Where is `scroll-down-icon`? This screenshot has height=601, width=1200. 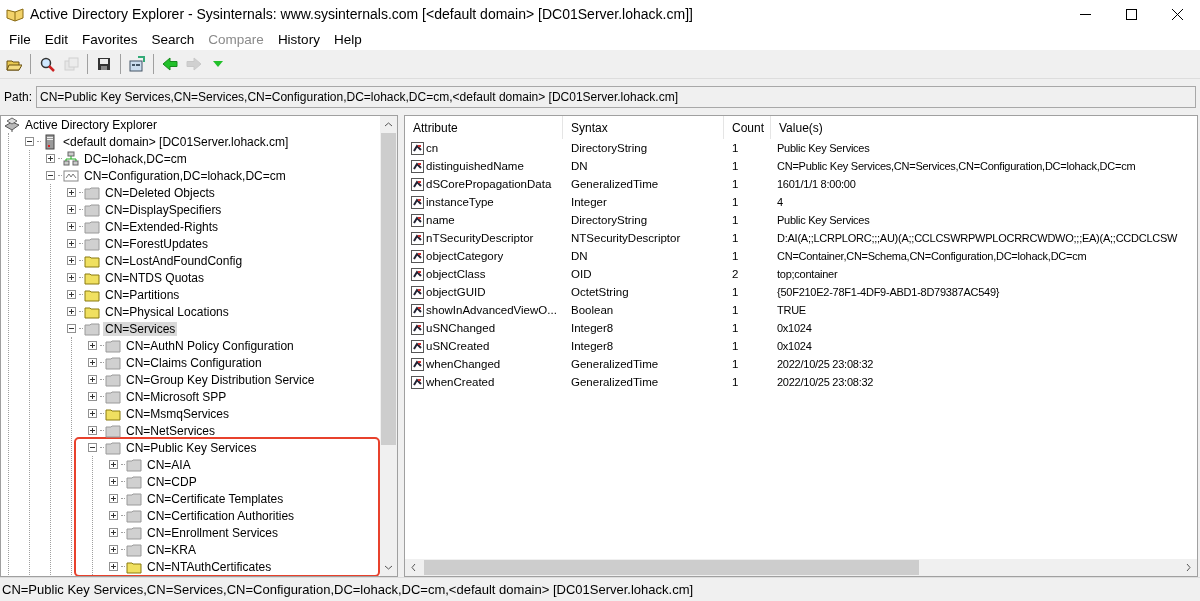 scroll-down-icon is located at coordinates (388, 567).